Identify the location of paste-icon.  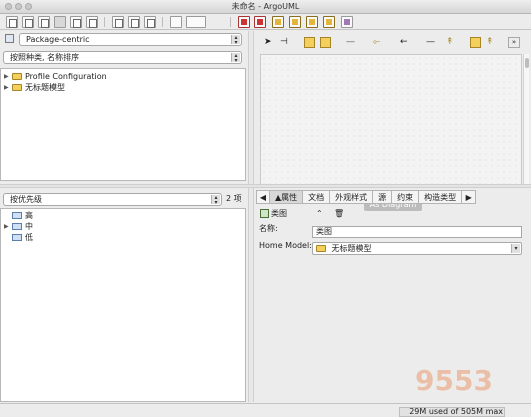
(150, 22).